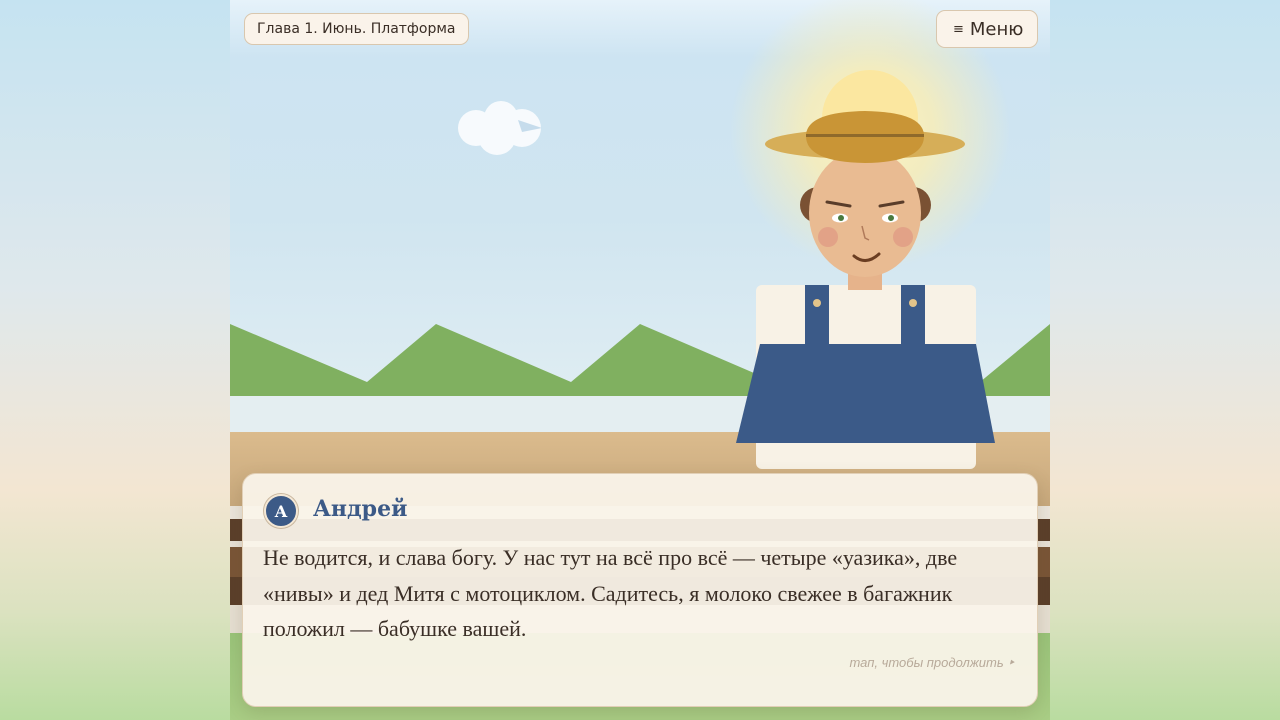  Describe the element at coordinates (903, 237) in the screenshot. I see `right-cheek` at that location.